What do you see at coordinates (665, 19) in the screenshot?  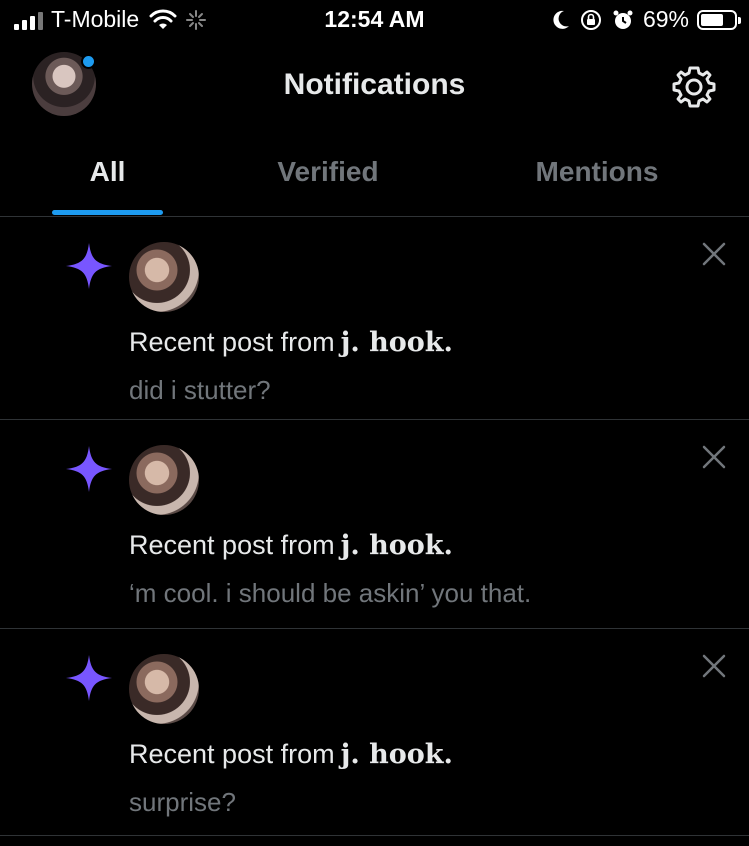 I see `battery-percent: 69%` at bounding box center [665, 19].